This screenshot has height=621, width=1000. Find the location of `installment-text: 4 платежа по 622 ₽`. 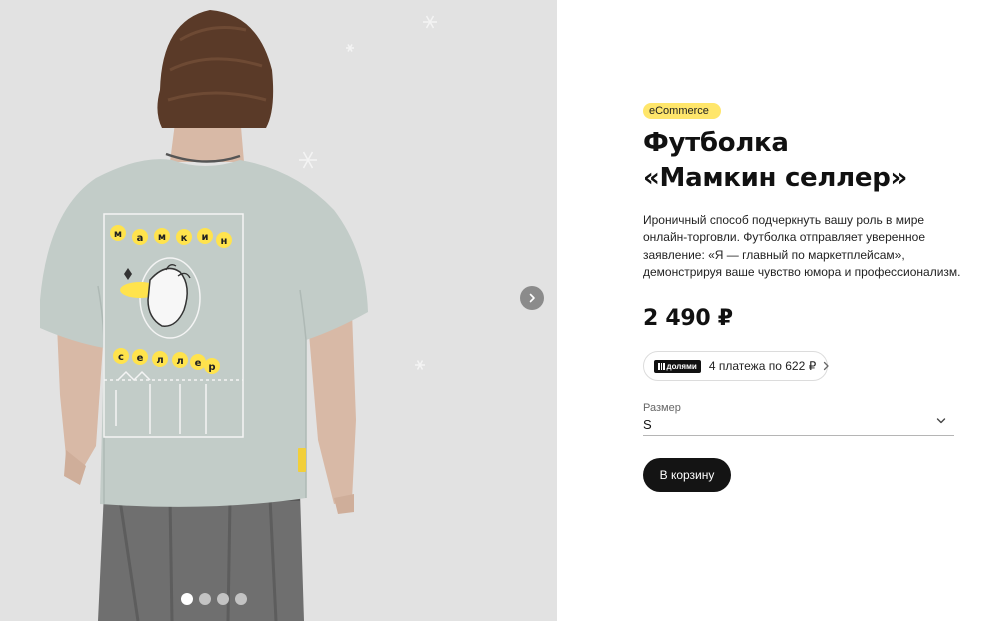

installment-text: 4 платежа по 622 ₽ is located at coordinates (762, 366).